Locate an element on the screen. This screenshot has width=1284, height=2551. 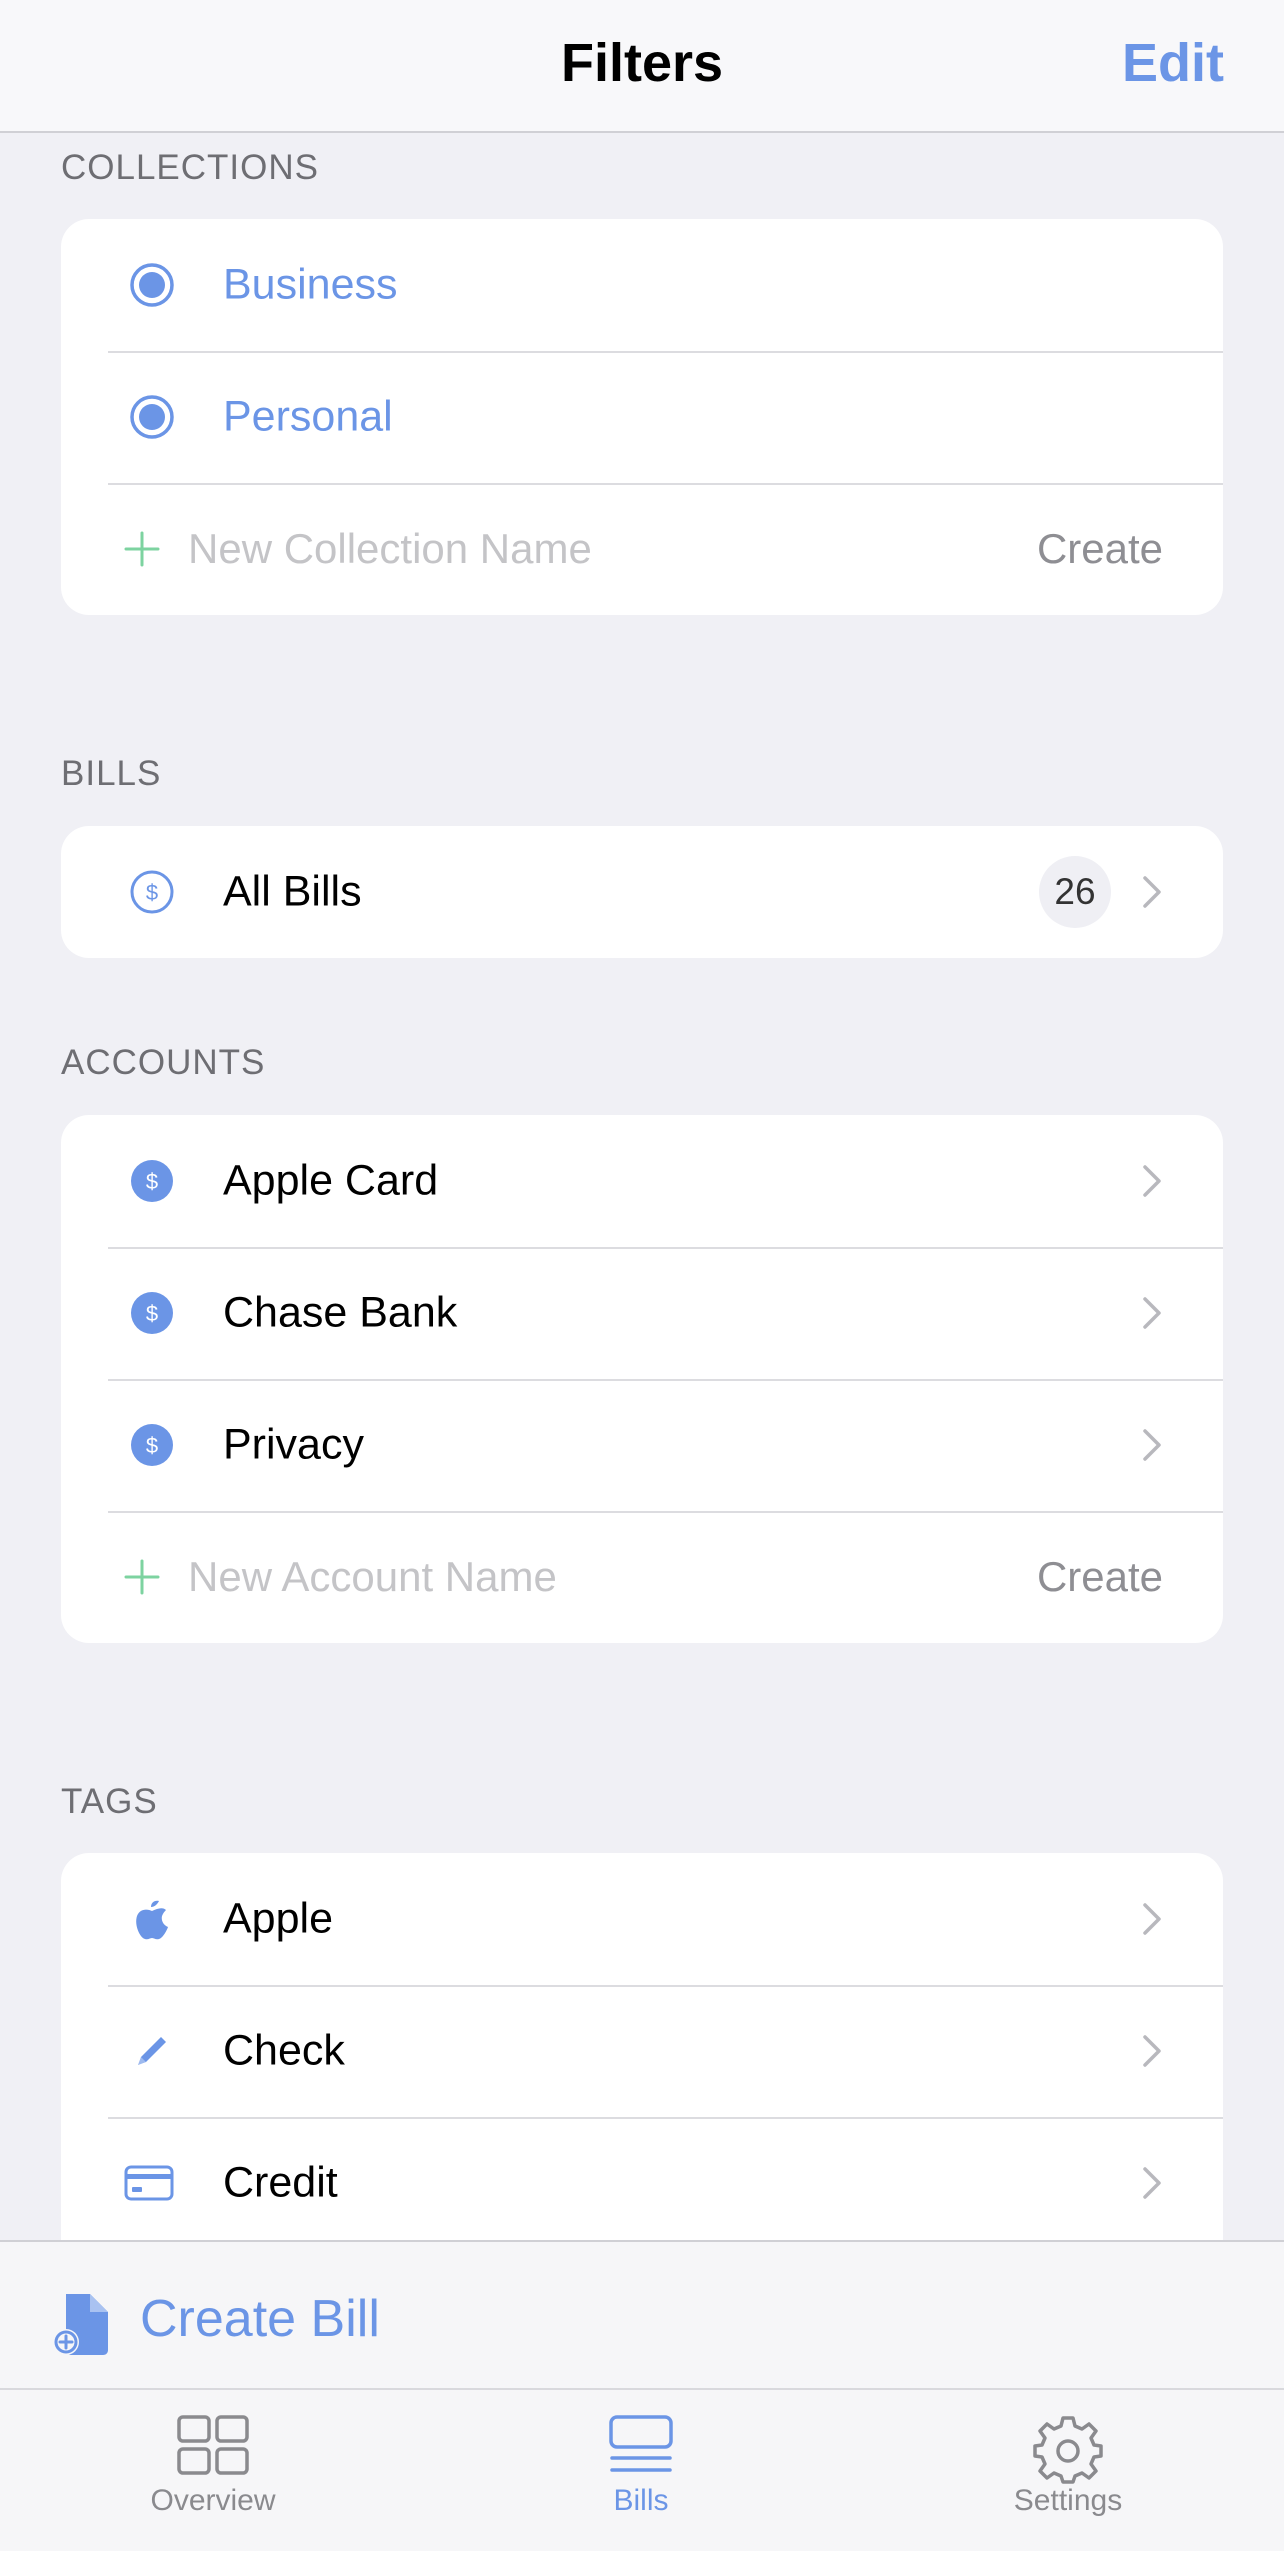
account-label: Chase Bank is located at coordinates (340, 1312).